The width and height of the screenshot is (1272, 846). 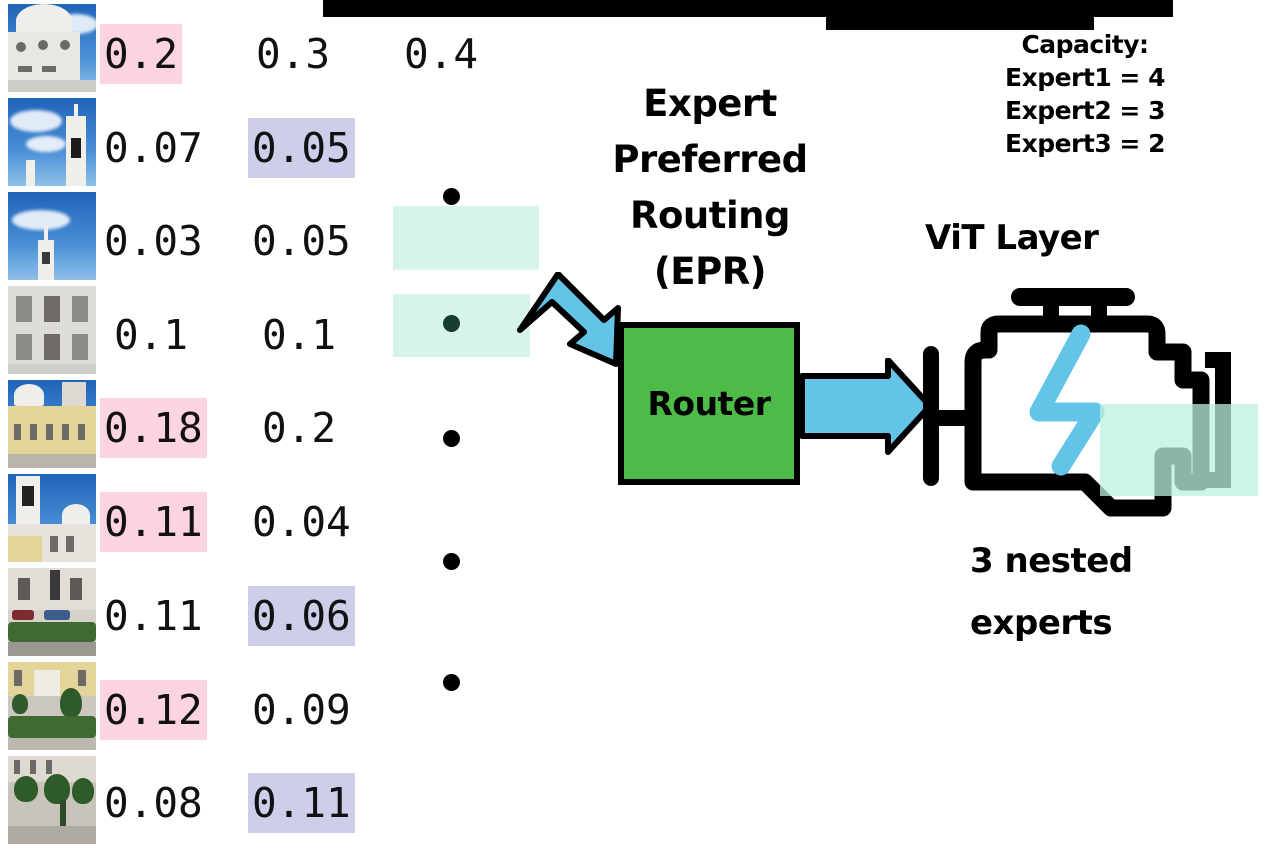 What do you see at coordinates (960, 15) in the screenshot?
I see `redaction-bar-inner` at bounding box center [960, 15].